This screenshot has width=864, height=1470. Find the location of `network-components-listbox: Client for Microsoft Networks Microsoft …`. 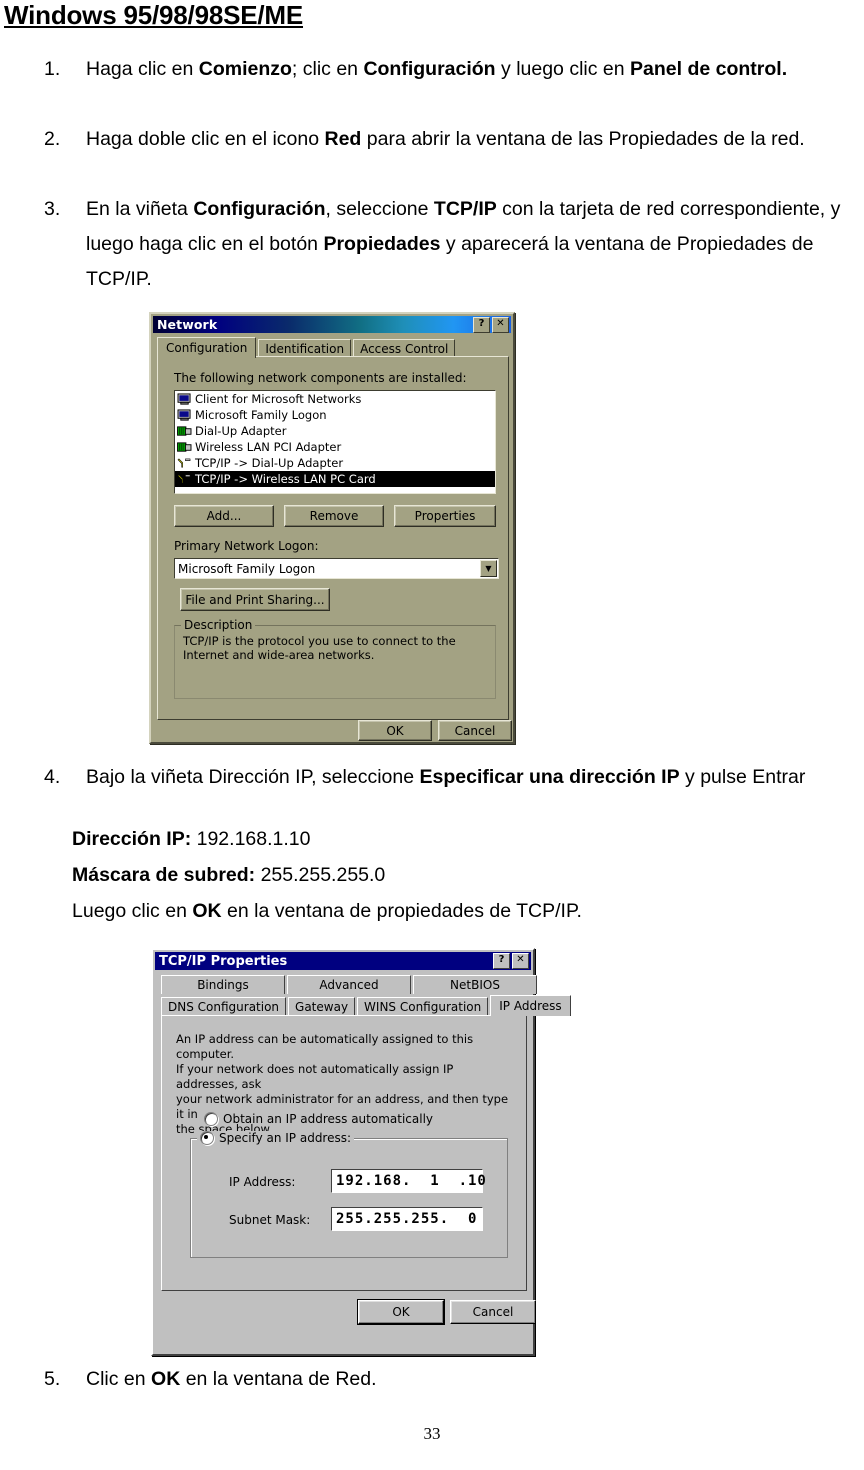

network-components-listbox: Client for Microsoft Networks Microsoft … is located at coordinates (335, 442).